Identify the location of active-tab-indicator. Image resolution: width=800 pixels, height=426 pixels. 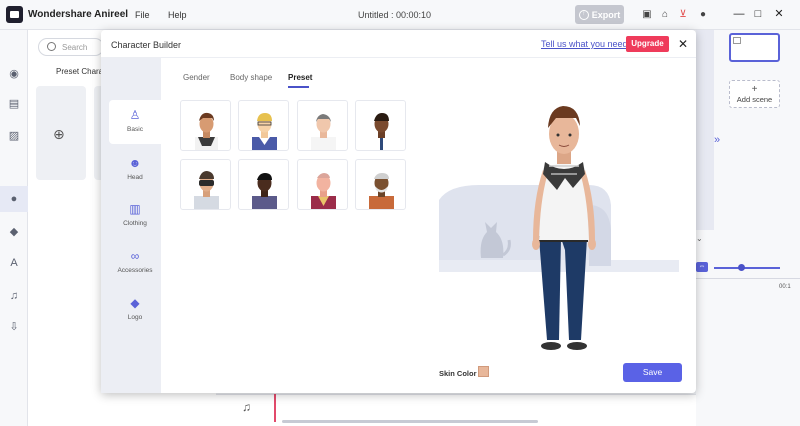
(298, 87).